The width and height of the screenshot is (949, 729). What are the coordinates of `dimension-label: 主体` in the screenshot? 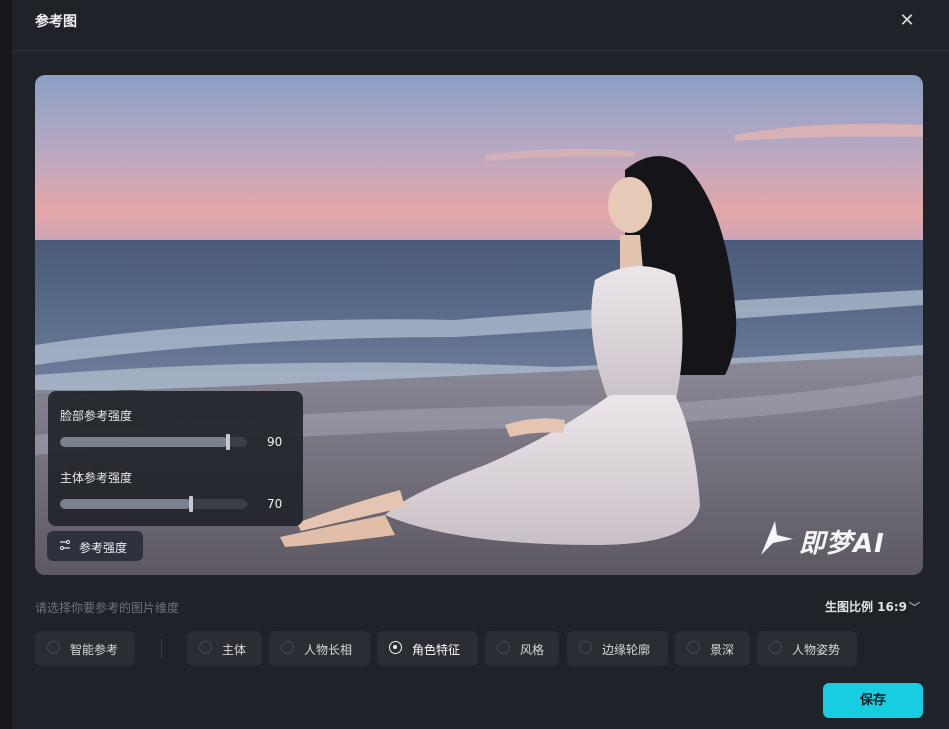 It's located at (234, 650).